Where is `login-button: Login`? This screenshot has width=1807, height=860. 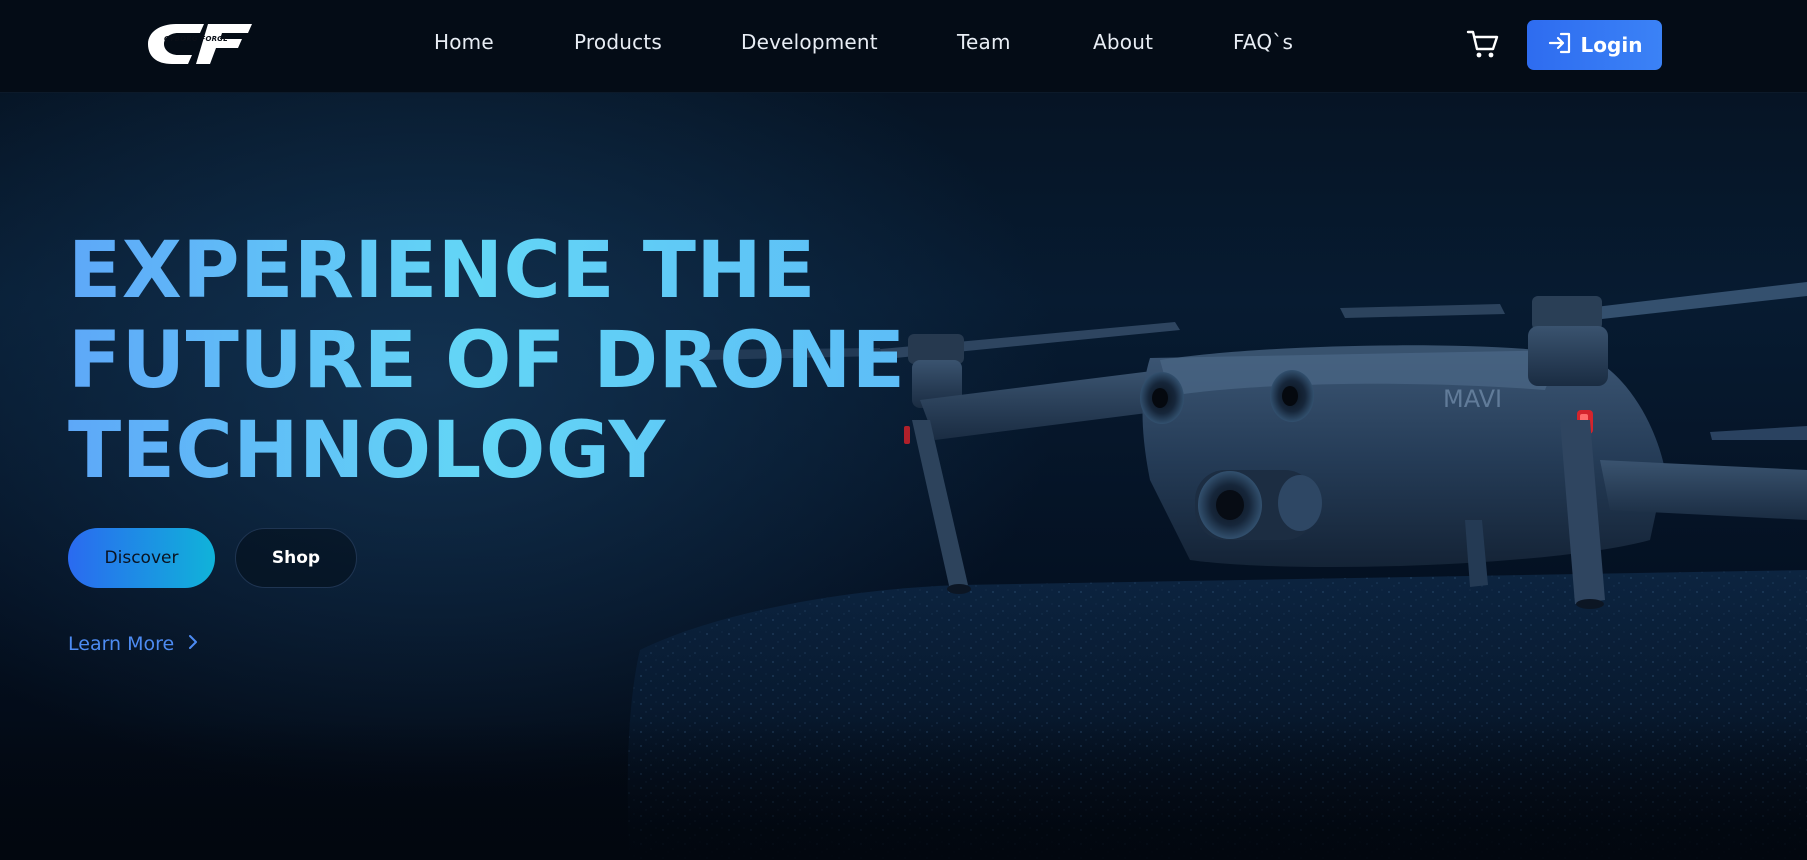
login-button: Login is located at coordinates (1594, 45).